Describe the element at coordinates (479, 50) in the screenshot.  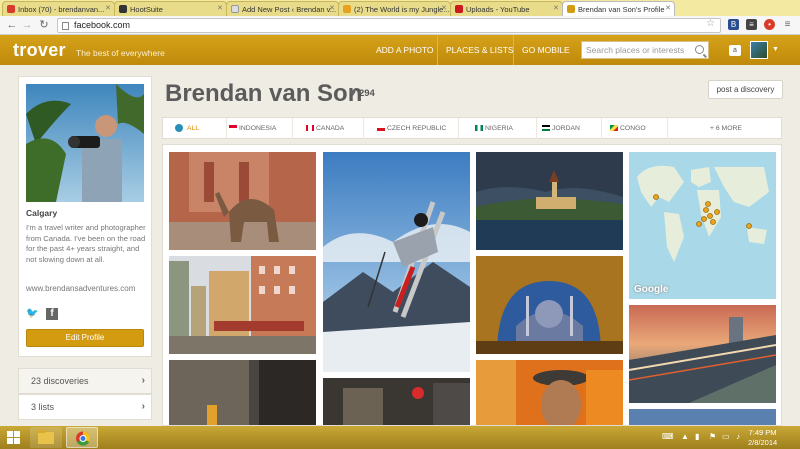
I see `nav-places-lists: PLACES & LISTS` at that location.